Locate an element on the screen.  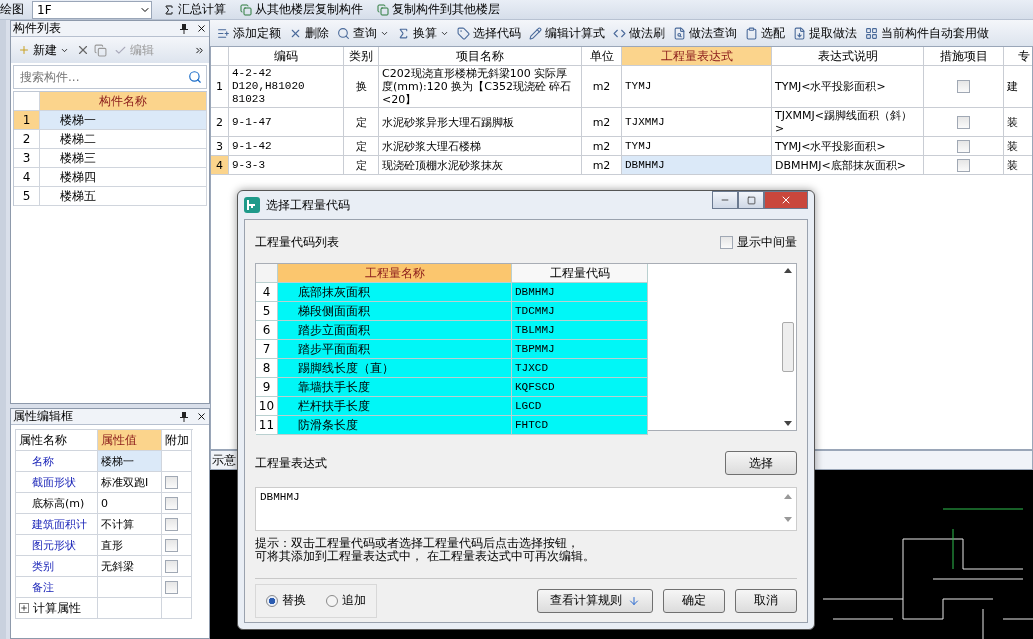
property-name: 截面形状 is located at coordinates (57, 482).